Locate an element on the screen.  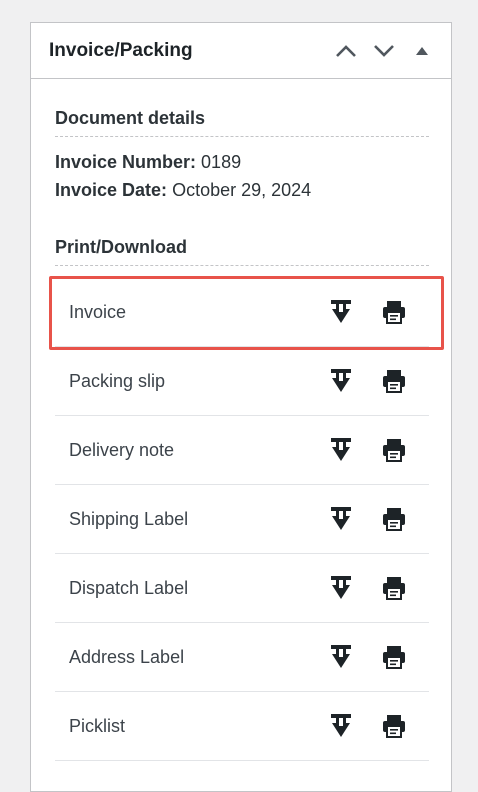
print-shipping-label-button is located at coordinates (394, 519).